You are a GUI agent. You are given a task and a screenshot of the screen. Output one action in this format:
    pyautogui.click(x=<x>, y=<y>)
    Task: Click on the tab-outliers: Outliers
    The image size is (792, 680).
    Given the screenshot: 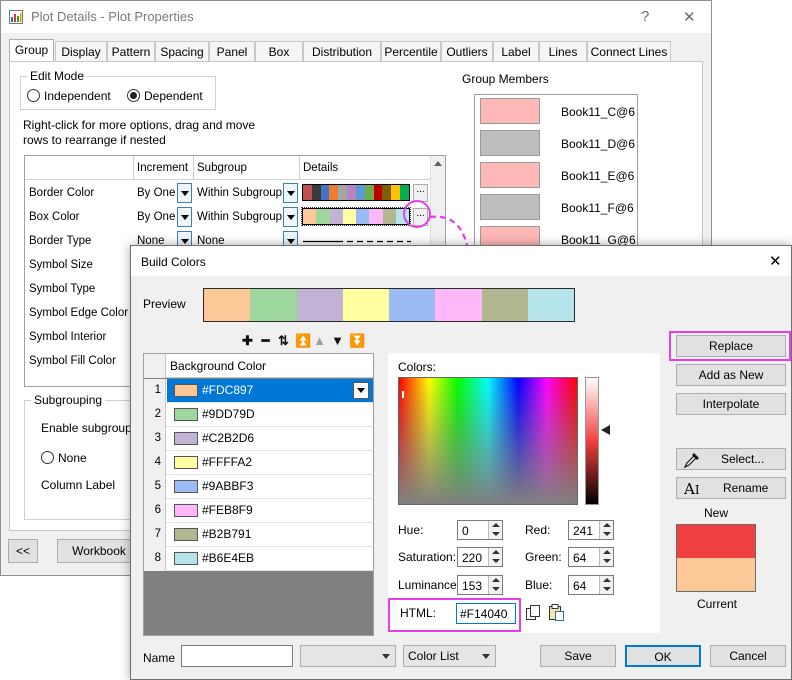 What is the action you would take?
    pyautogui.click(x=467, y=51)
    